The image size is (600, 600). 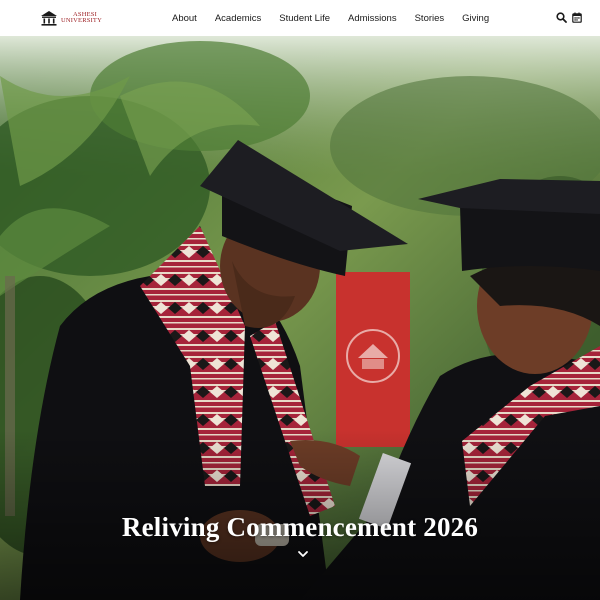 What do you see at coordinates (475, 18) in the screenshot?
I see `nav-giving: Giving` at bounding box center [475, 18].